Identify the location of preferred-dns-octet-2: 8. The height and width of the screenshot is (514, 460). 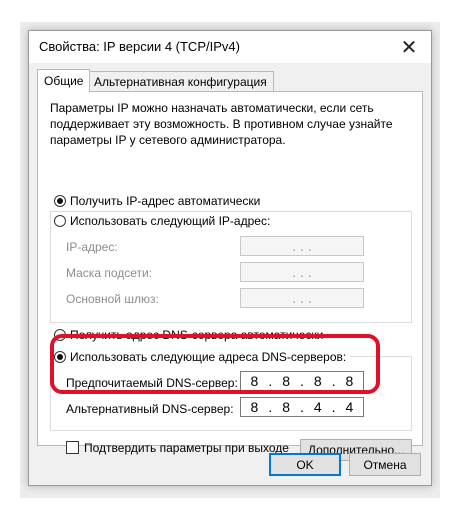
(286, 381).